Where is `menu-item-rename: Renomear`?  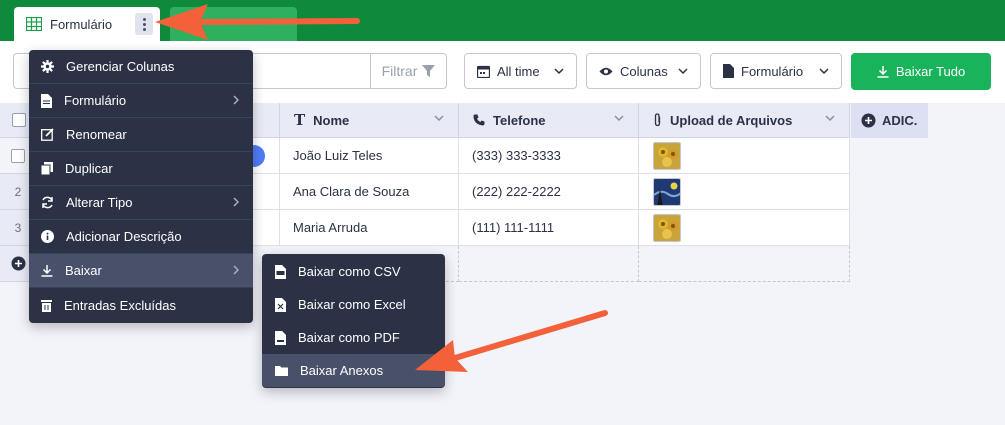
menu-item-rename: Renomear is located at coordinates (141, 135).